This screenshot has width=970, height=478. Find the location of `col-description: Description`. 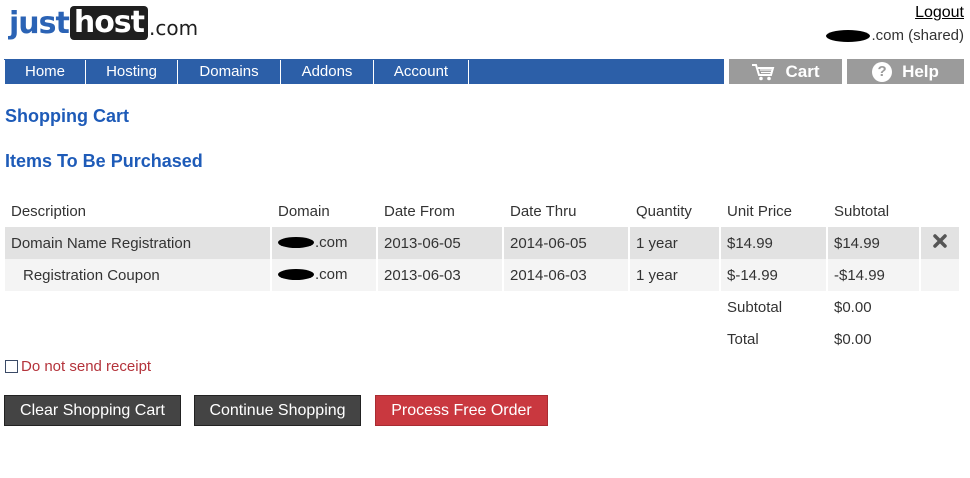

col-description: Description is located at coordinates (49, 211).